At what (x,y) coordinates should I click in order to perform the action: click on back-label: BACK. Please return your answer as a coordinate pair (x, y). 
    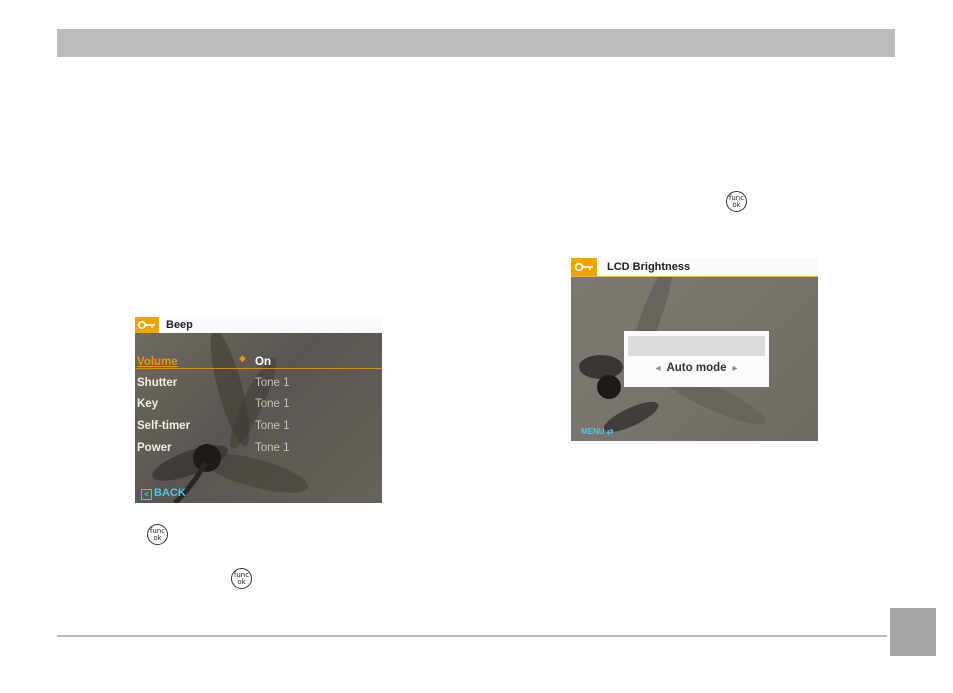
    Looking at the image, I should click on (170, 493).